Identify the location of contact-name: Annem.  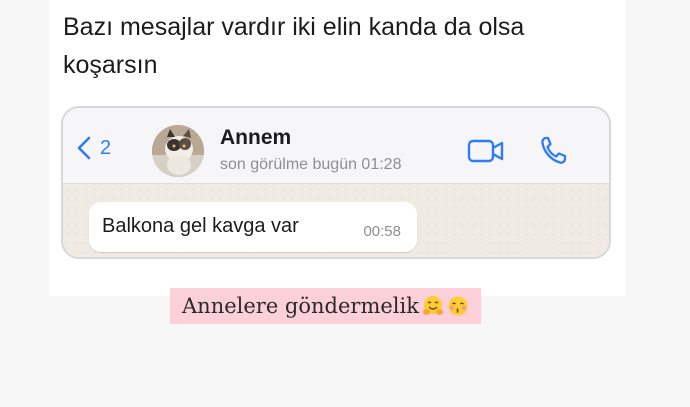
(255, 138).